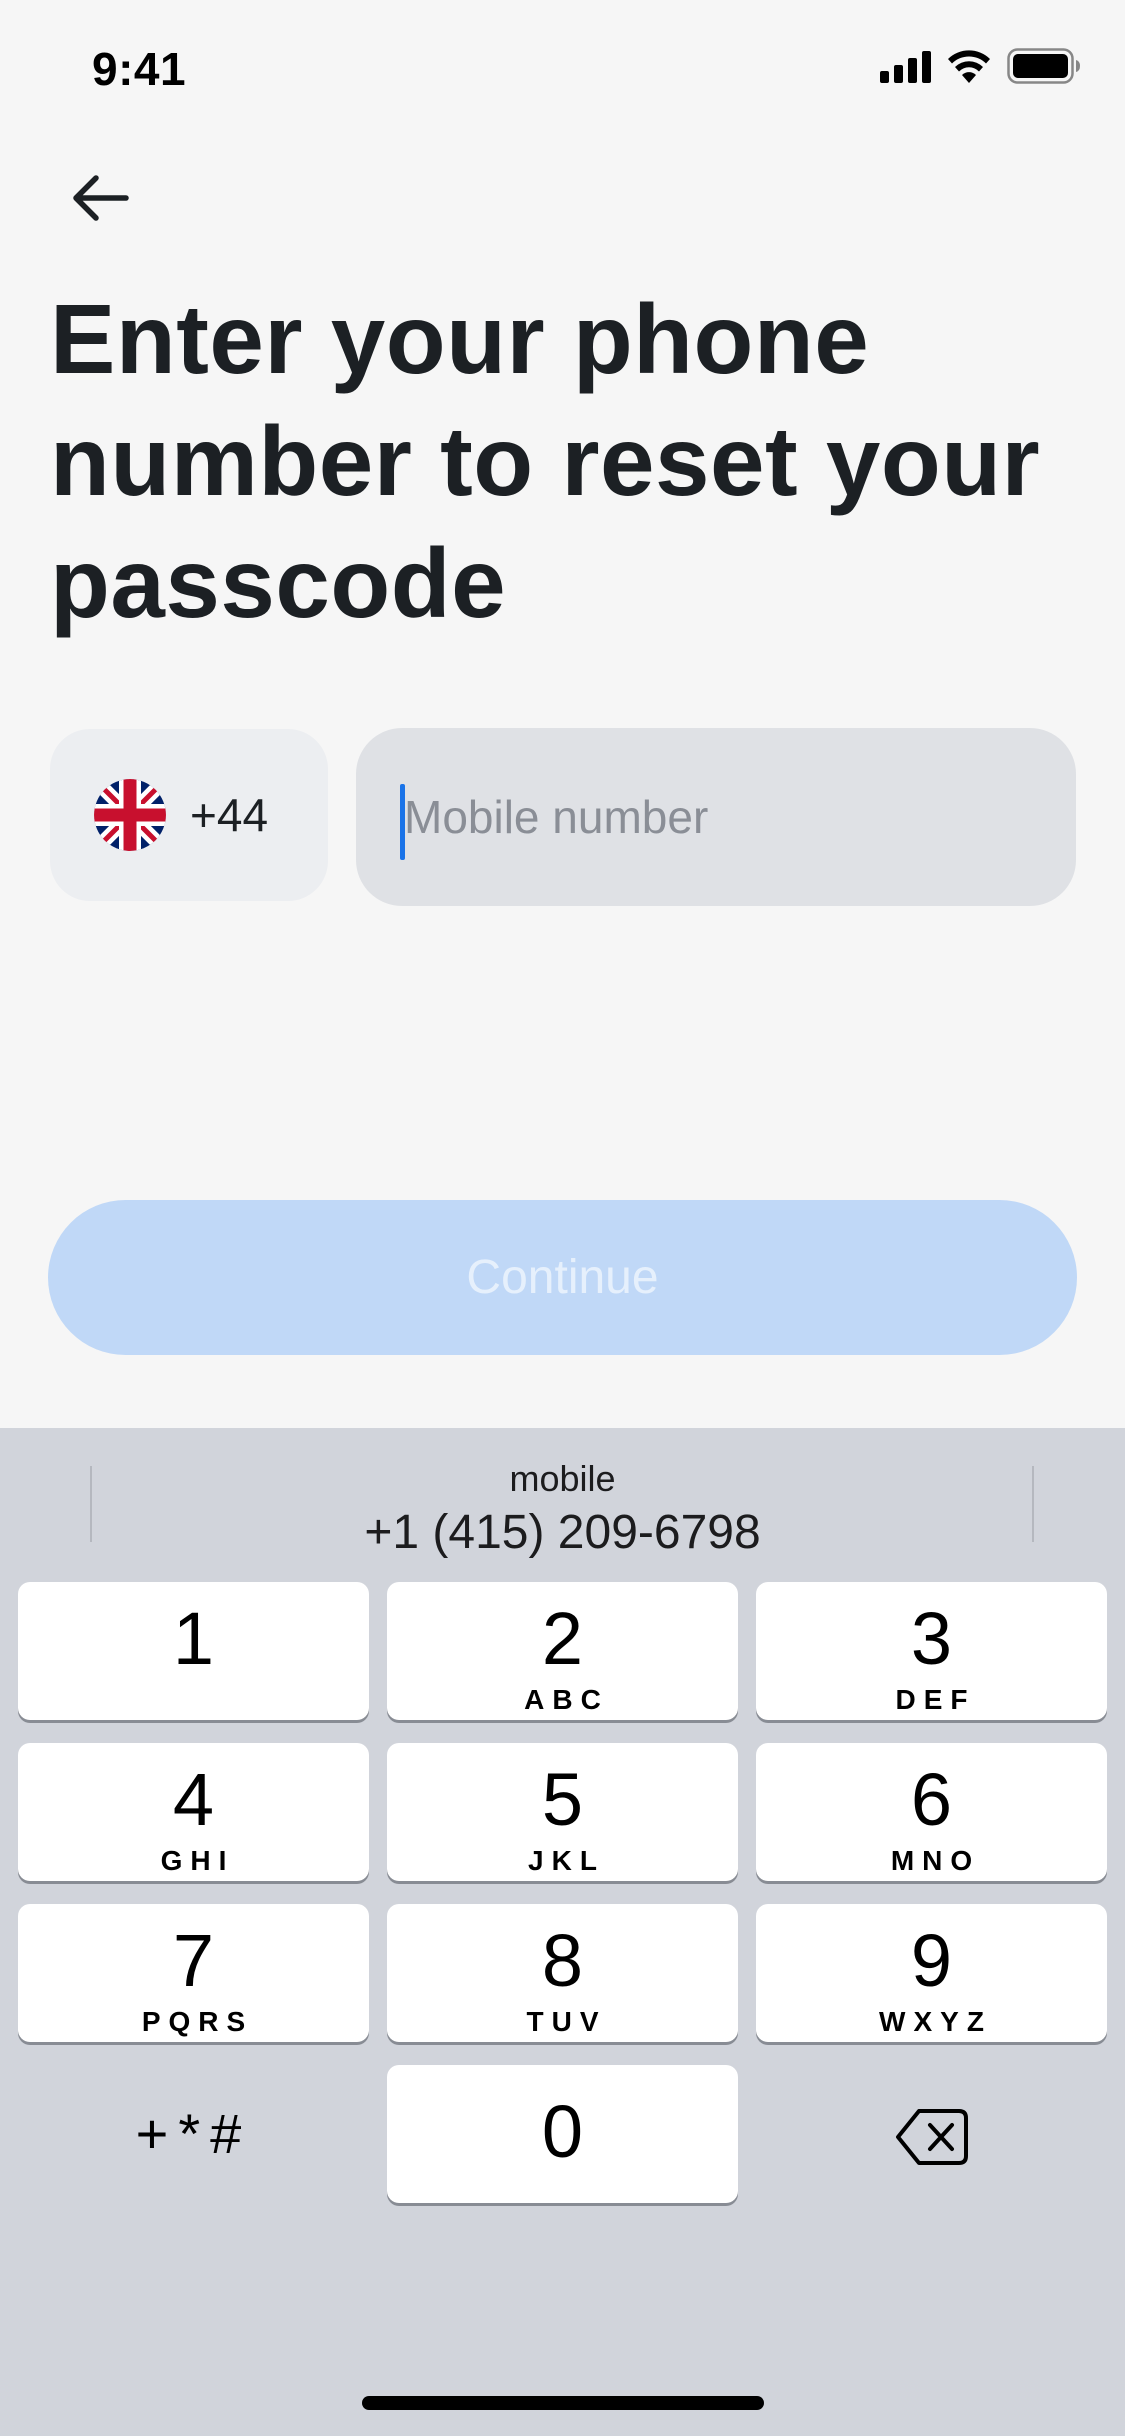  I want to click on status-icons, so click(980, 66).